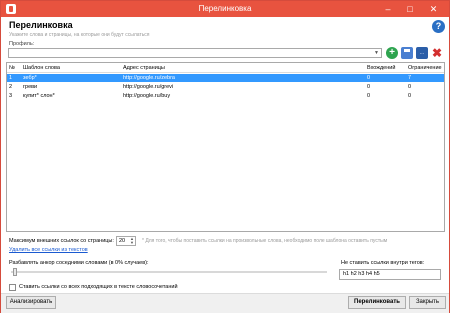 This screenshot has width=450, height=313. I want to click on delete-icon: ✖, so click(437, 53).